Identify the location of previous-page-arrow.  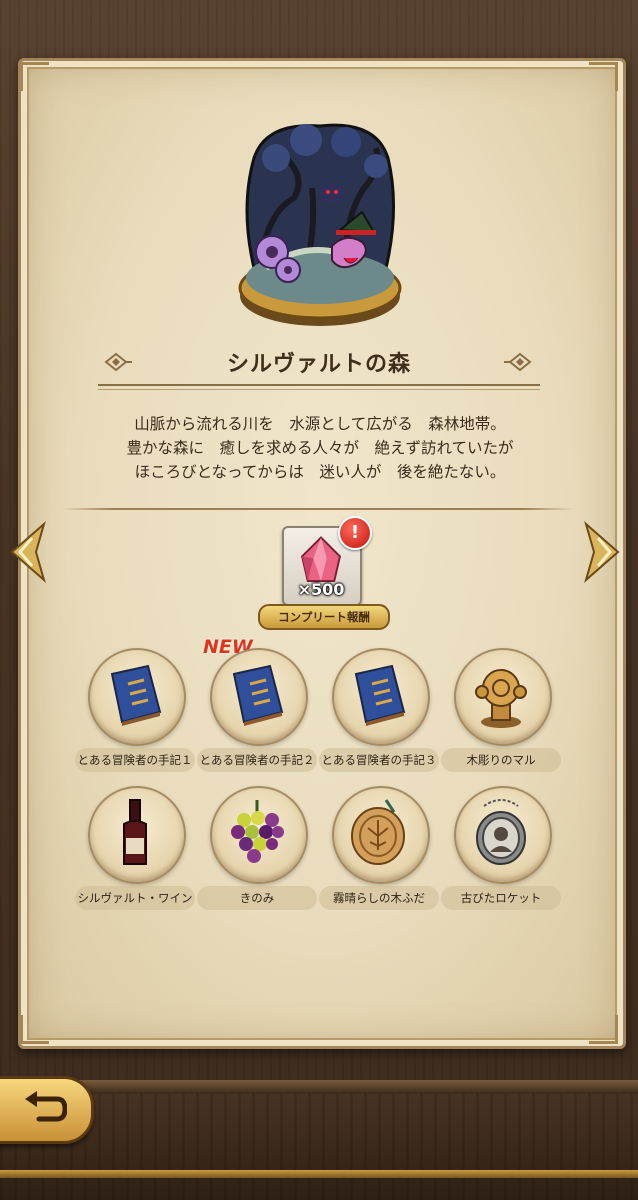
(28, 552).